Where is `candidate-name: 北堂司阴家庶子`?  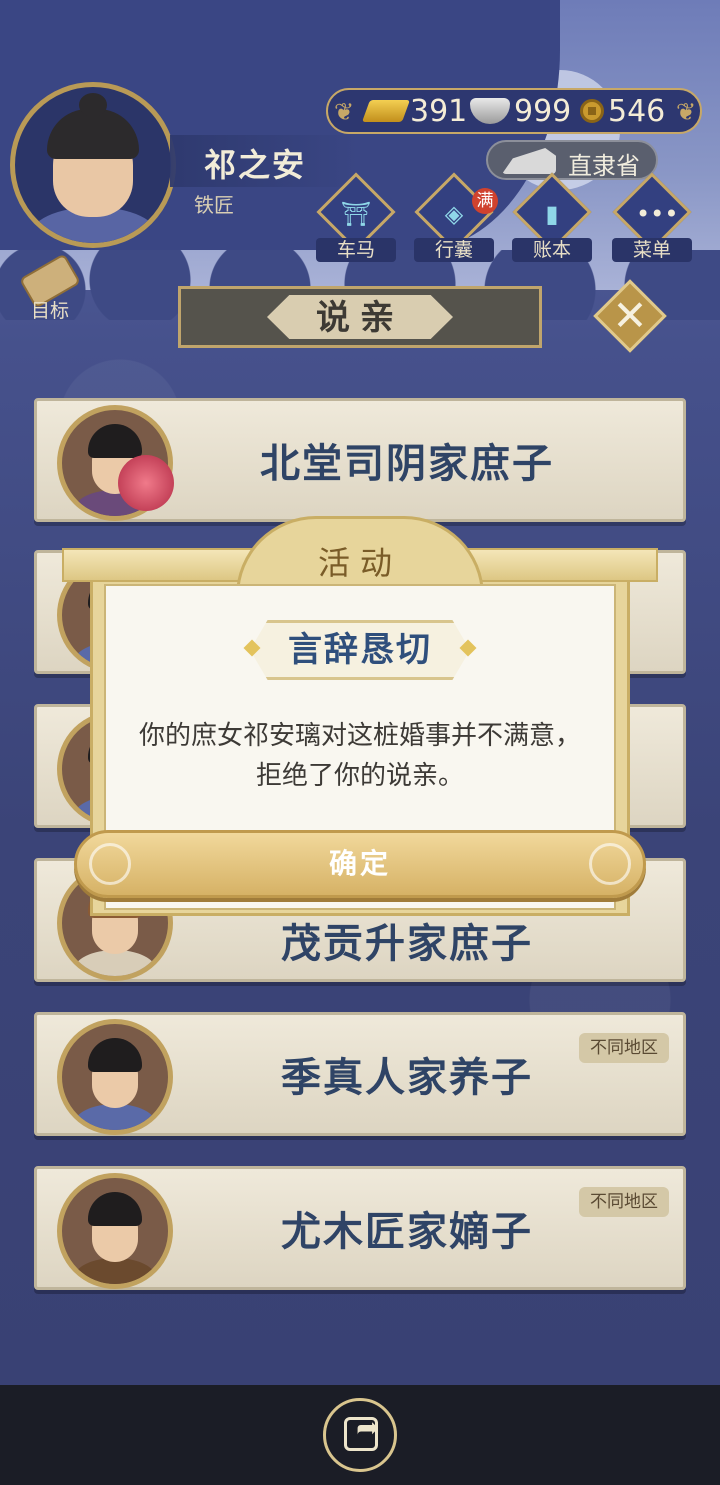
candidate-name: 北堂司阴家庶子 is located at coordinates (407, 464).